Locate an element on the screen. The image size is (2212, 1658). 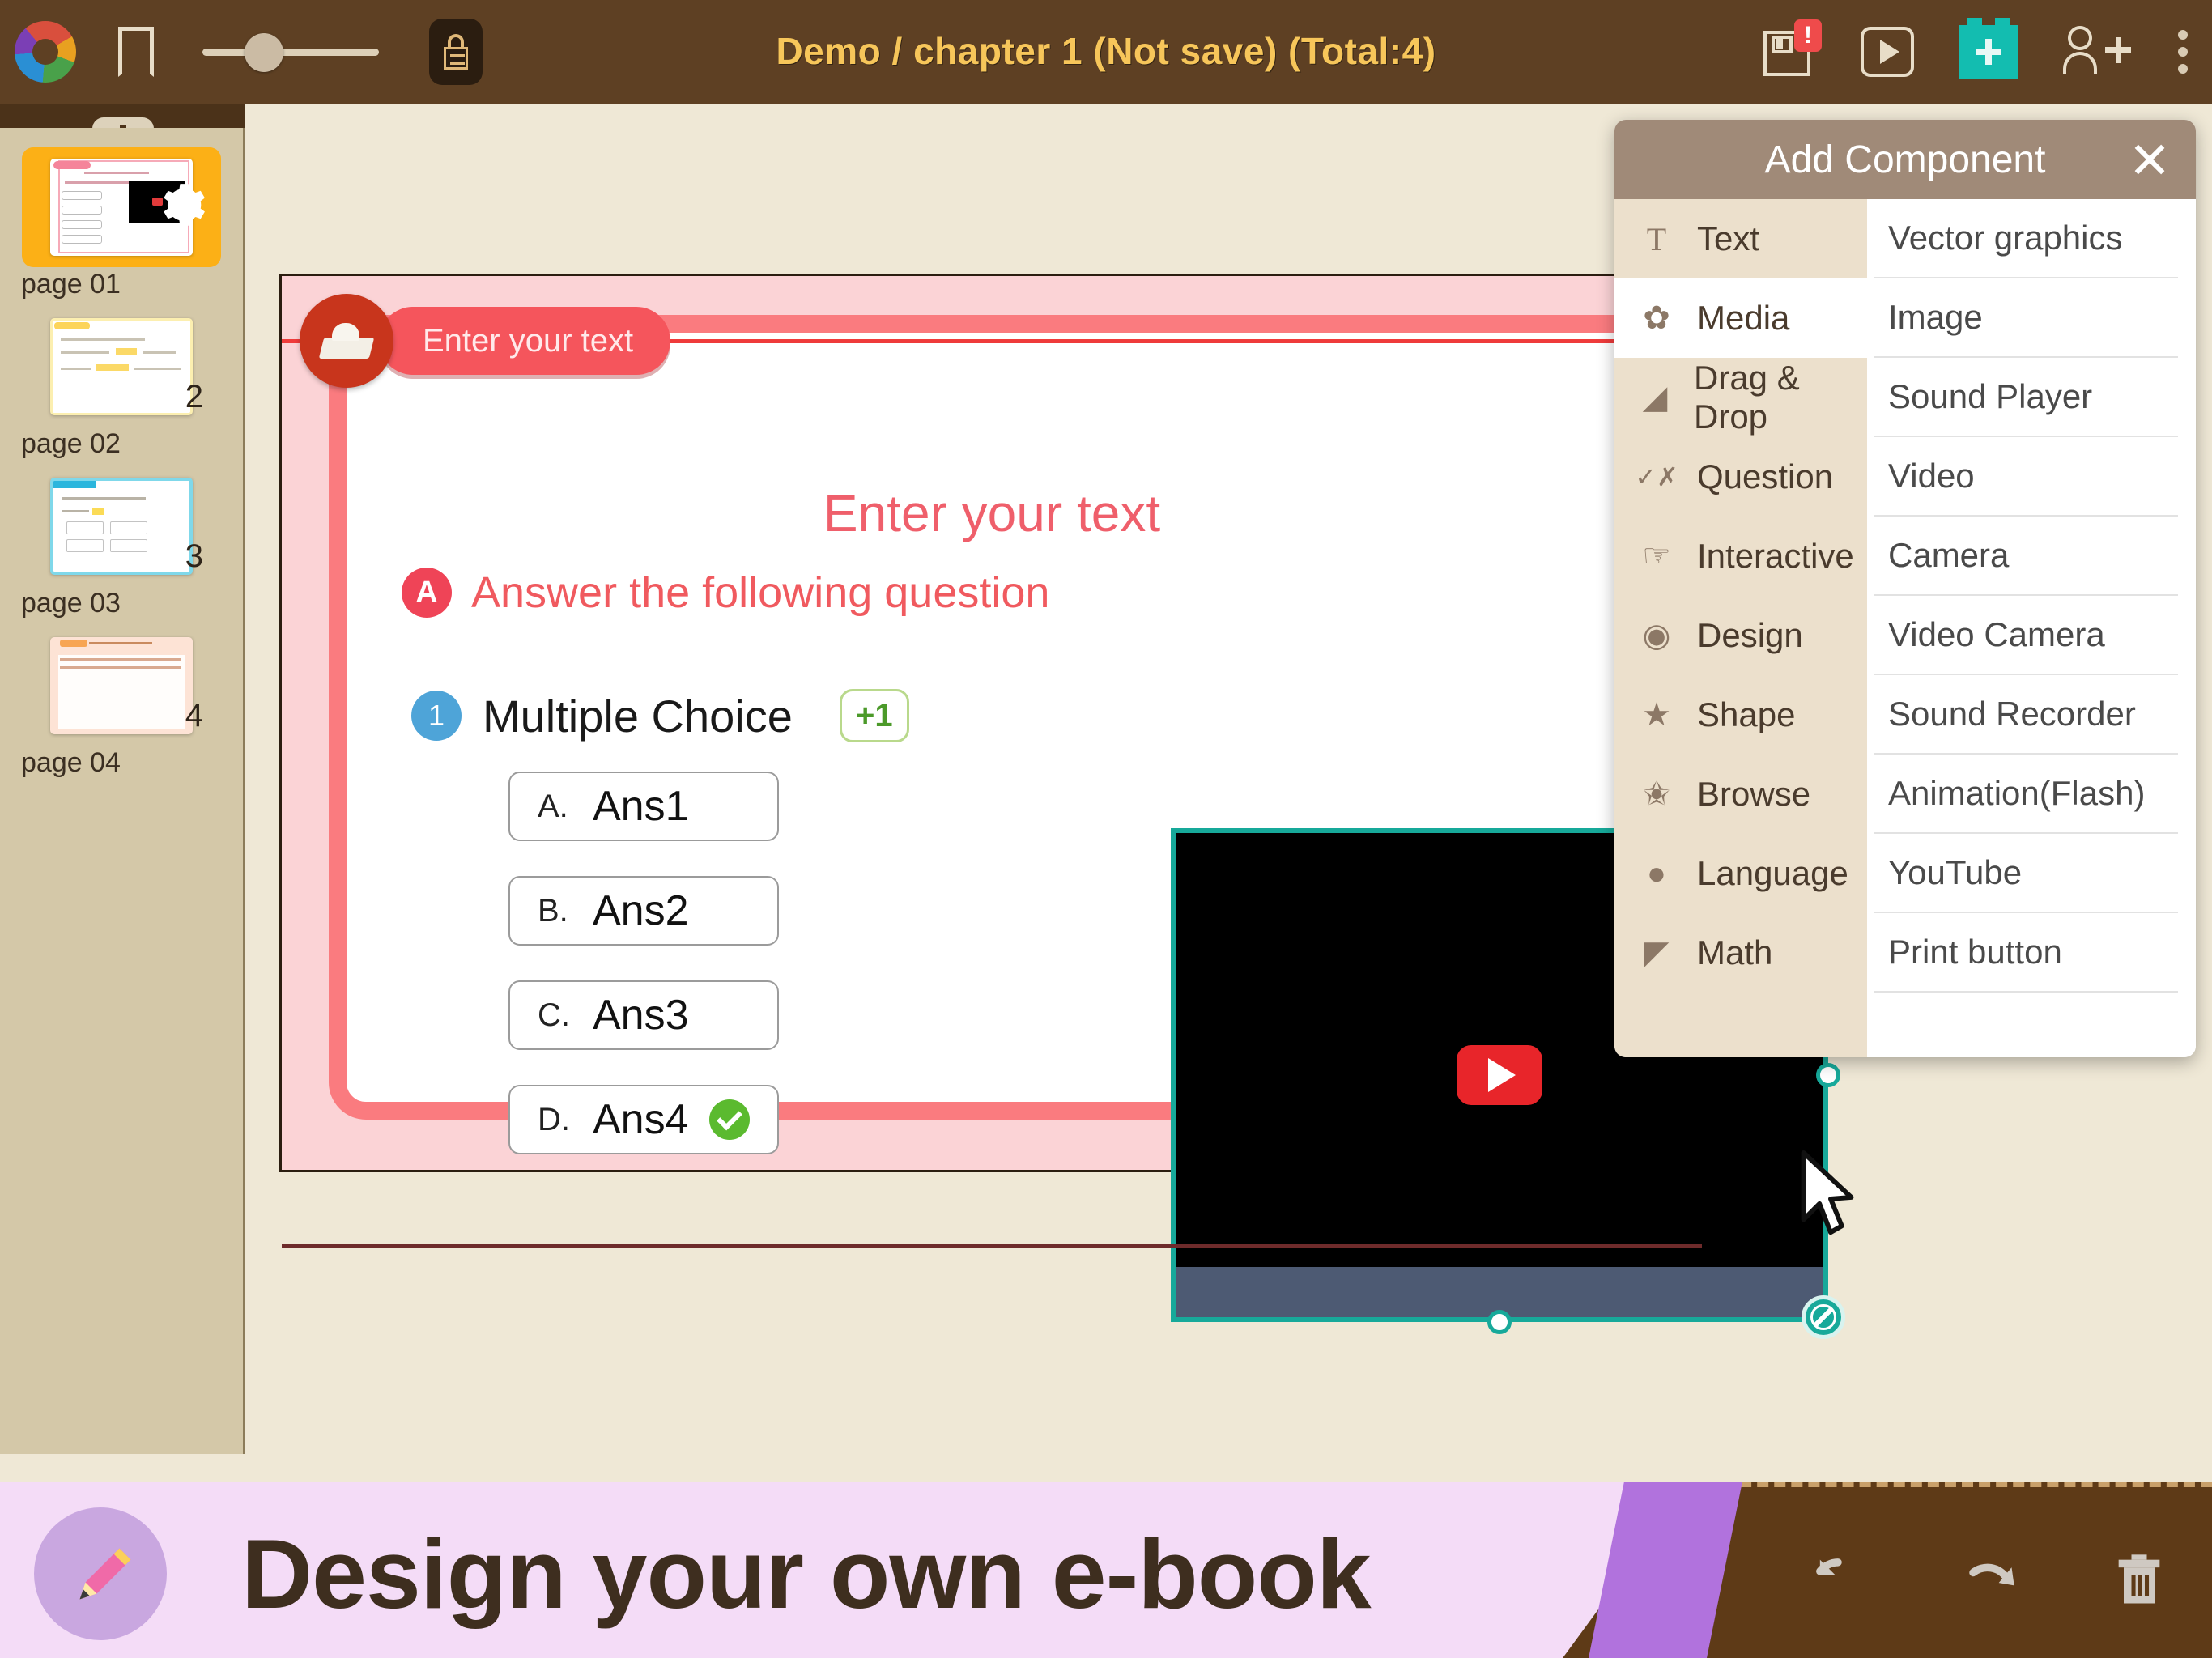
category-drag-drop: ◢ Drag & Drop is located at coordinates (1741, 397).